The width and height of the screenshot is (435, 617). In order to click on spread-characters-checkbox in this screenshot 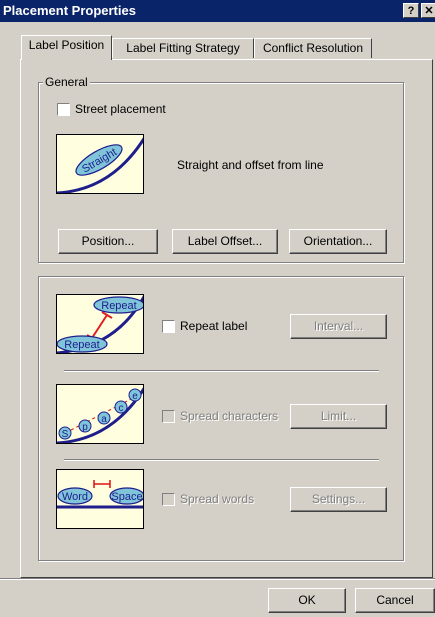, I will do `click(168, 416)`.